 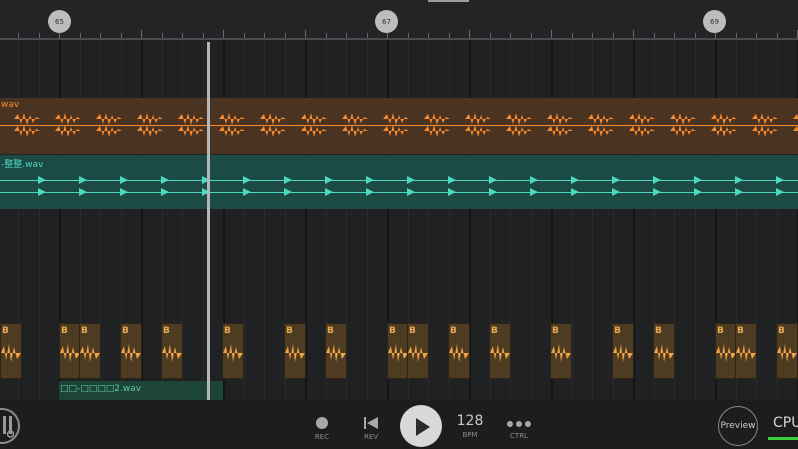 I want to click on cpu-meter, so click(x=783, y=438).